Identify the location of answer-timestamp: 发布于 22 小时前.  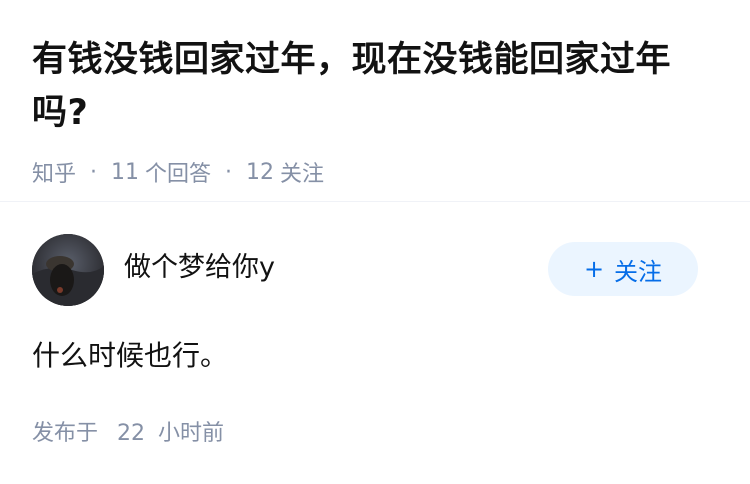
(128, 434).